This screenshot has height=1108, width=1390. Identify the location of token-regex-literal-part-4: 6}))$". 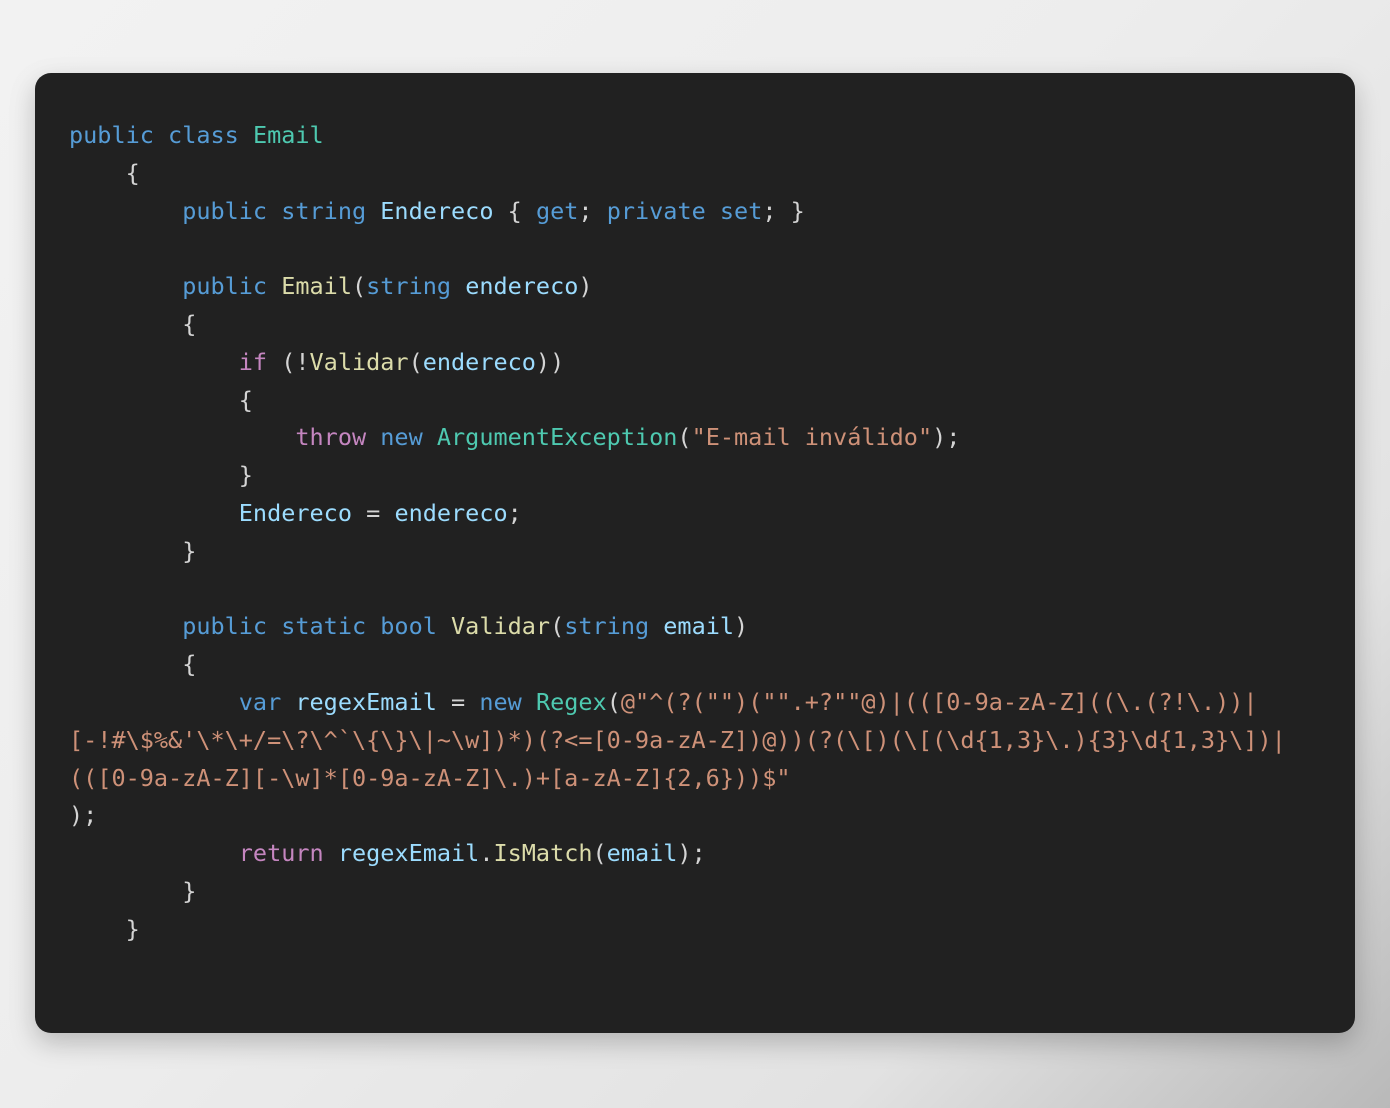
(748, 777).